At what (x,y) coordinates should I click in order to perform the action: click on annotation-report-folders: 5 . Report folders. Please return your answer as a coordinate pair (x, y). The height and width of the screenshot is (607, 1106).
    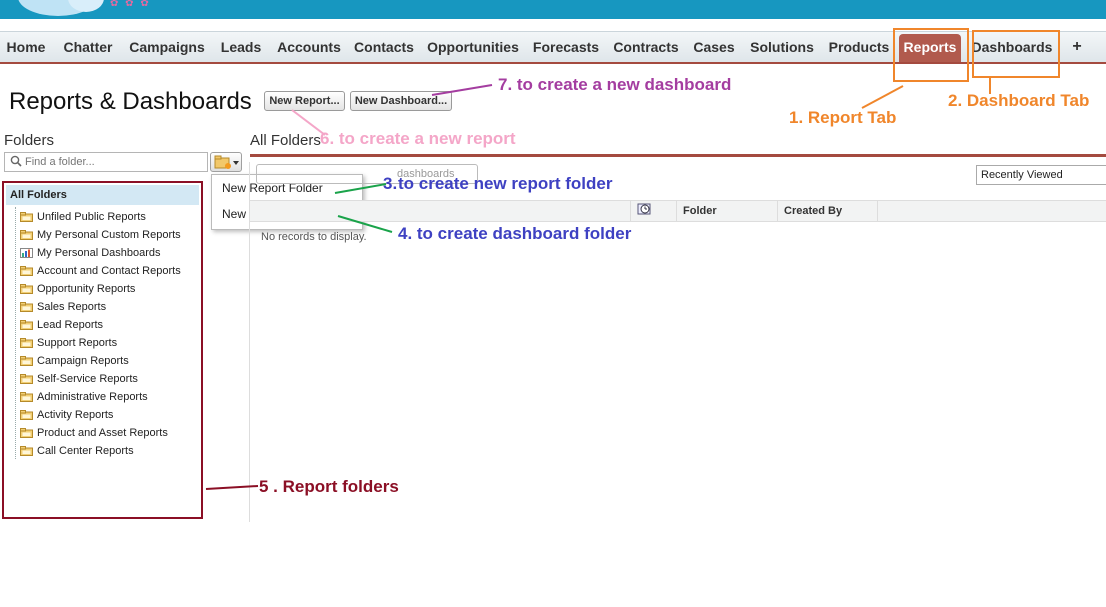
    Looking at the image, I should click on (329, 486).